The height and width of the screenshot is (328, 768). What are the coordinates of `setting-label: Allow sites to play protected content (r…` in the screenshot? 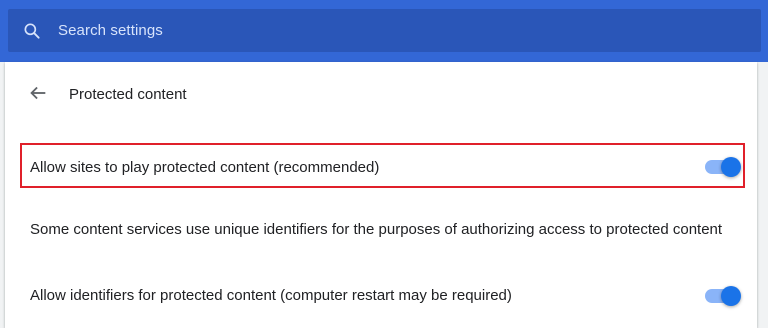 It's located at (205, 167).